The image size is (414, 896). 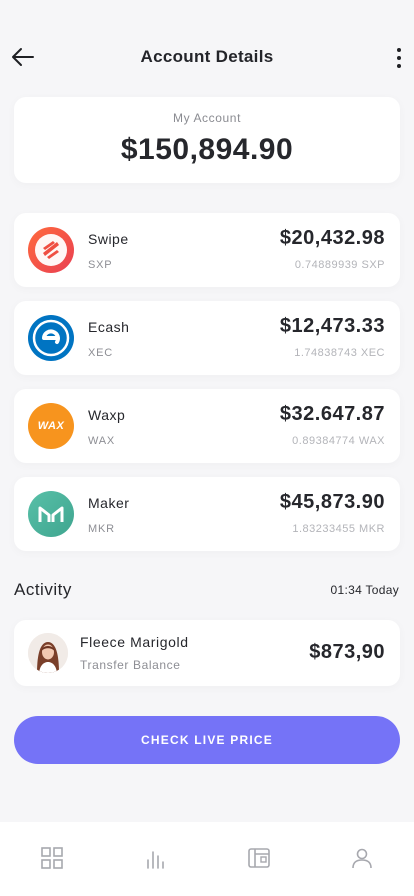 What do you see at coordinates (51, 250) in the screenshot?
I see `swipe-logo-icon` at bounding box center [51, 250].